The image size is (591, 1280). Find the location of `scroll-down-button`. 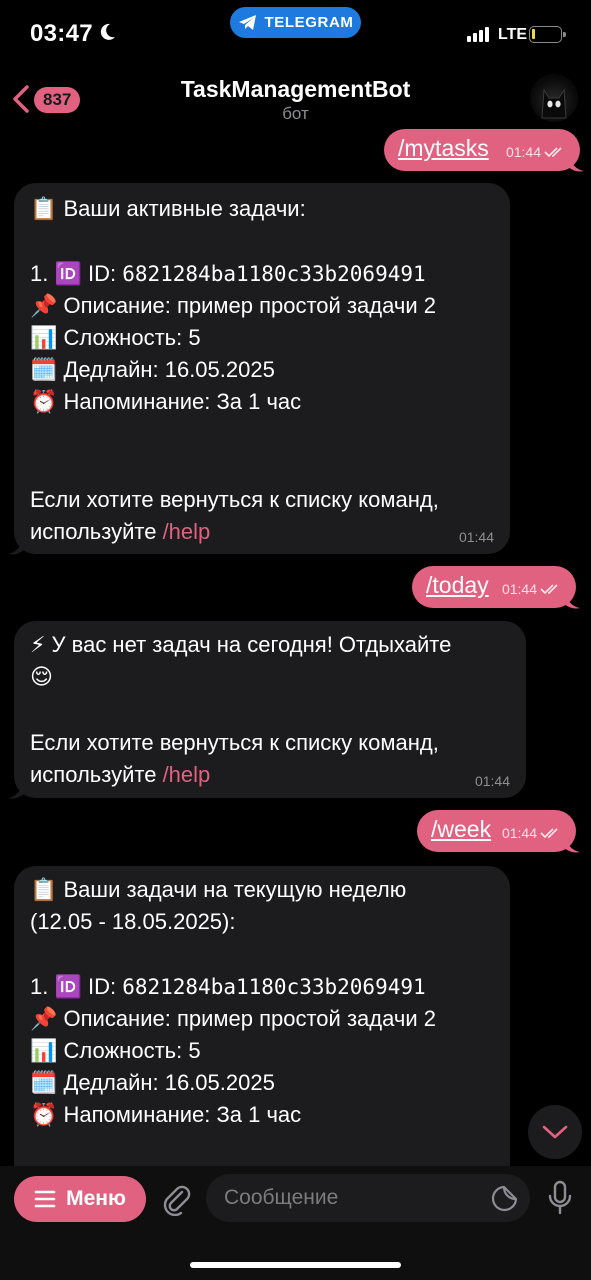

scroll-down-button is located at coordinates (555, 1132).